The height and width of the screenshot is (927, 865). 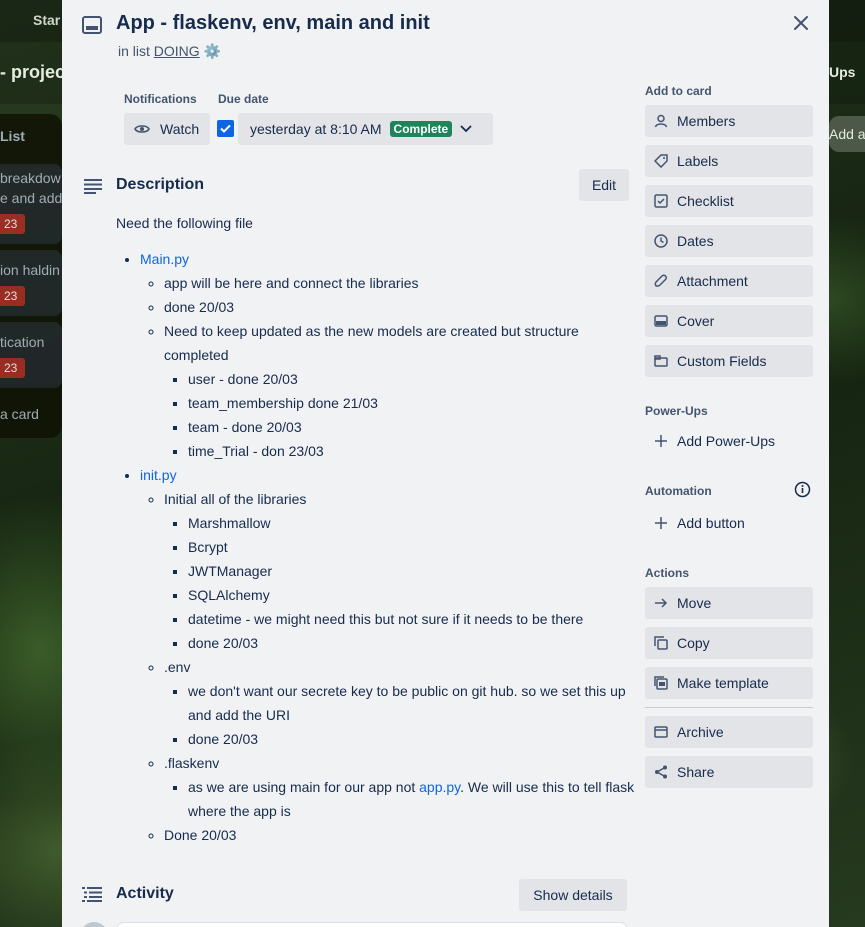 I want to click on show-details-label: Show details, so click(x=573, y=895).